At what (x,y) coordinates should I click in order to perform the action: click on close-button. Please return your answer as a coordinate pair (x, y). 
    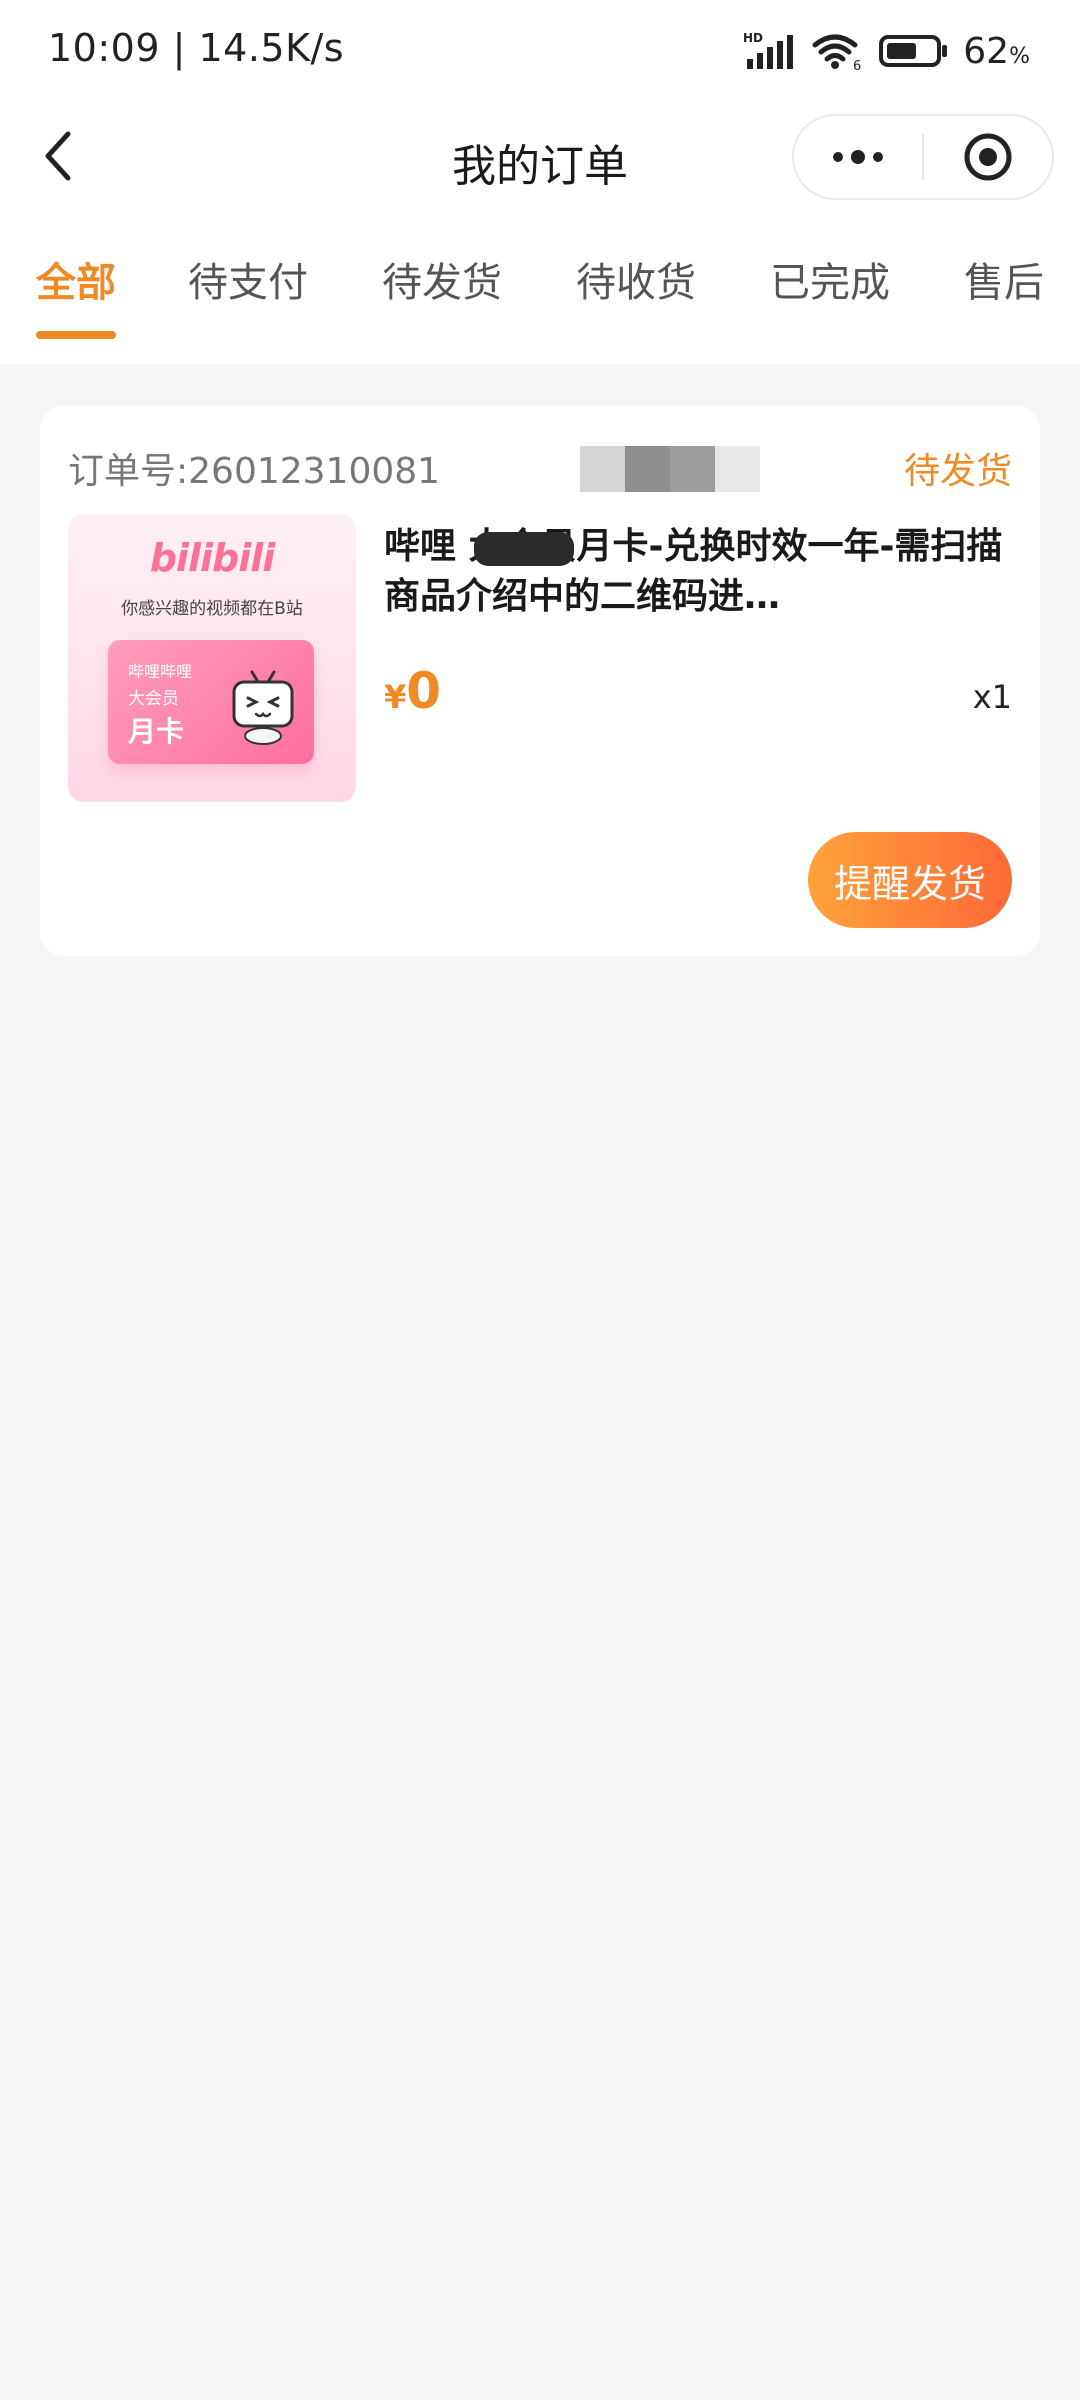
    Looking at the image, I should click on (988, 157).